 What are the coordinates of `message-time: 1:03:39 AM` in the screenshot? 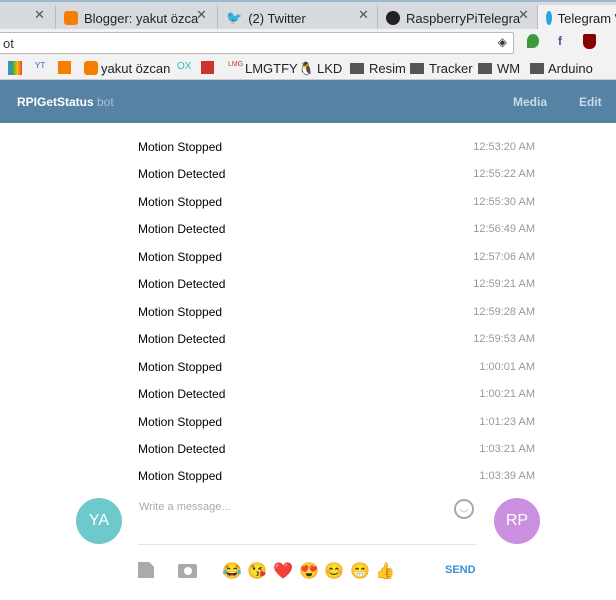 It's located at (507, 476).